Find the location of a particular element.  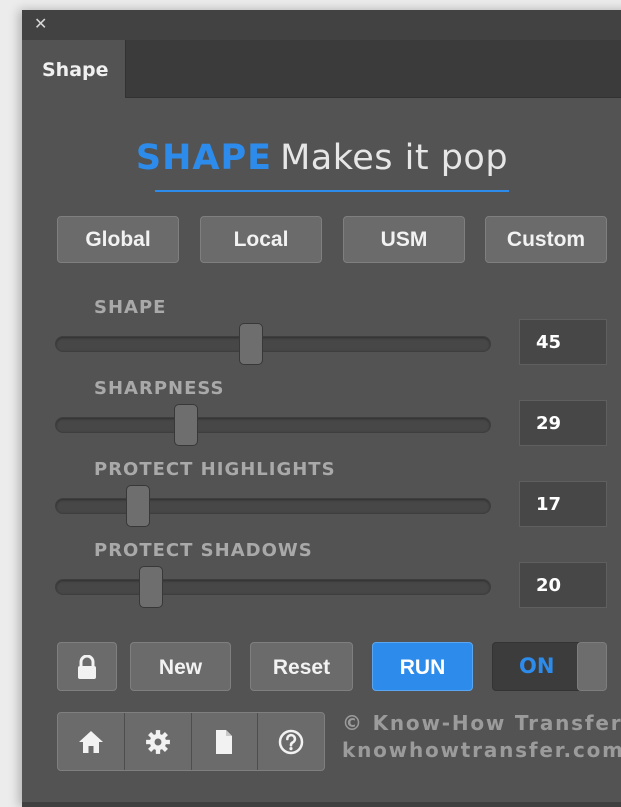

on-off-toggle: ON is located at coordinates (549, 666).